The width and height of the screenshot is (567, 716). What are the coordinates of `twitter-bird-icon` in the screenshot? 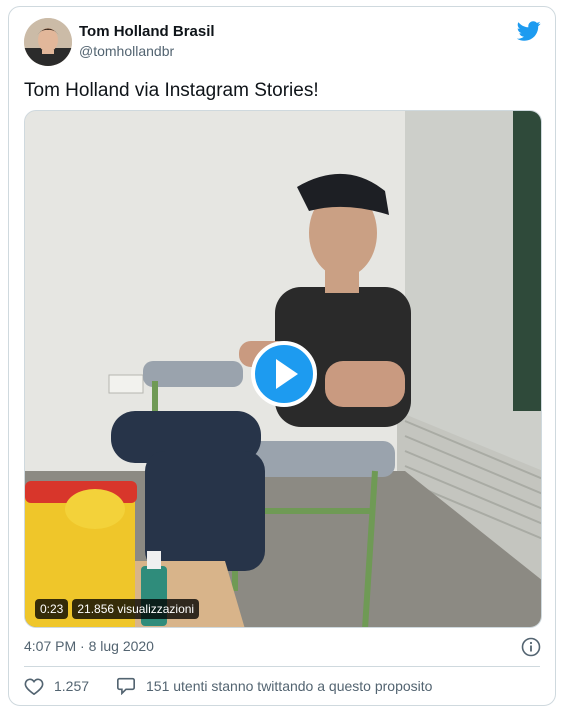 It's located at (528, 31).